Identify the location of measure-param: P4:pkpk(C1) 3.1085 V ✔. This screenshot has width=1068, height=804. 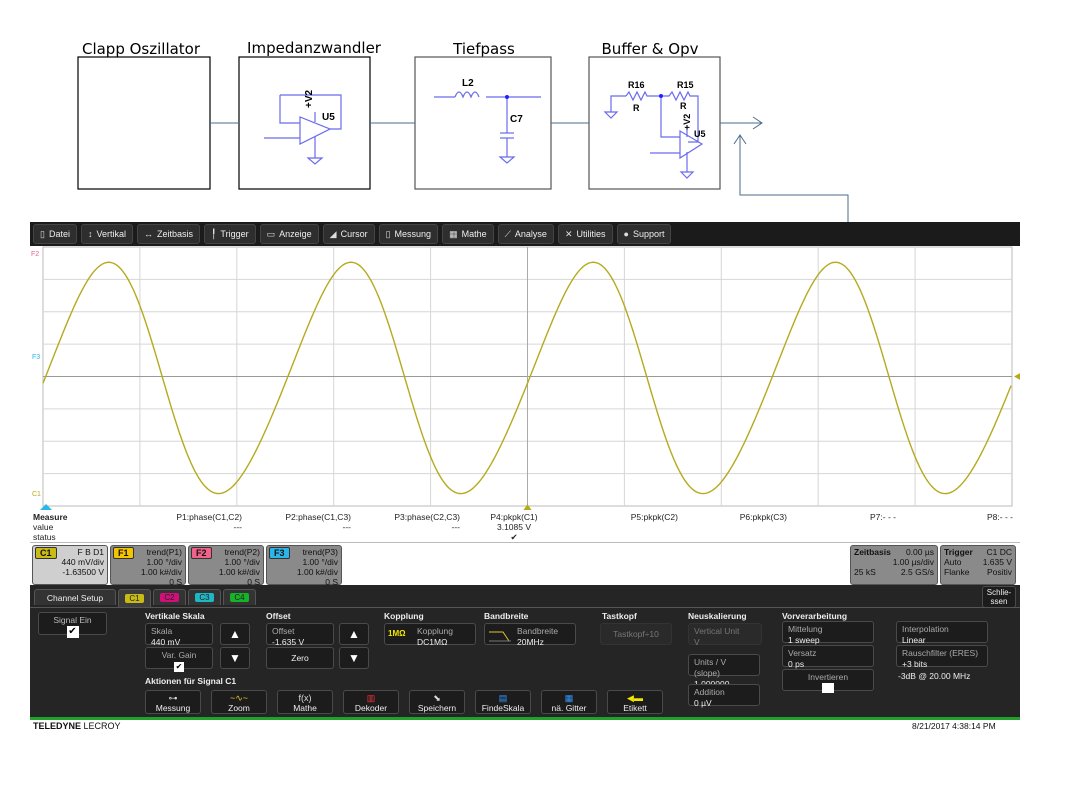
(514, 527).